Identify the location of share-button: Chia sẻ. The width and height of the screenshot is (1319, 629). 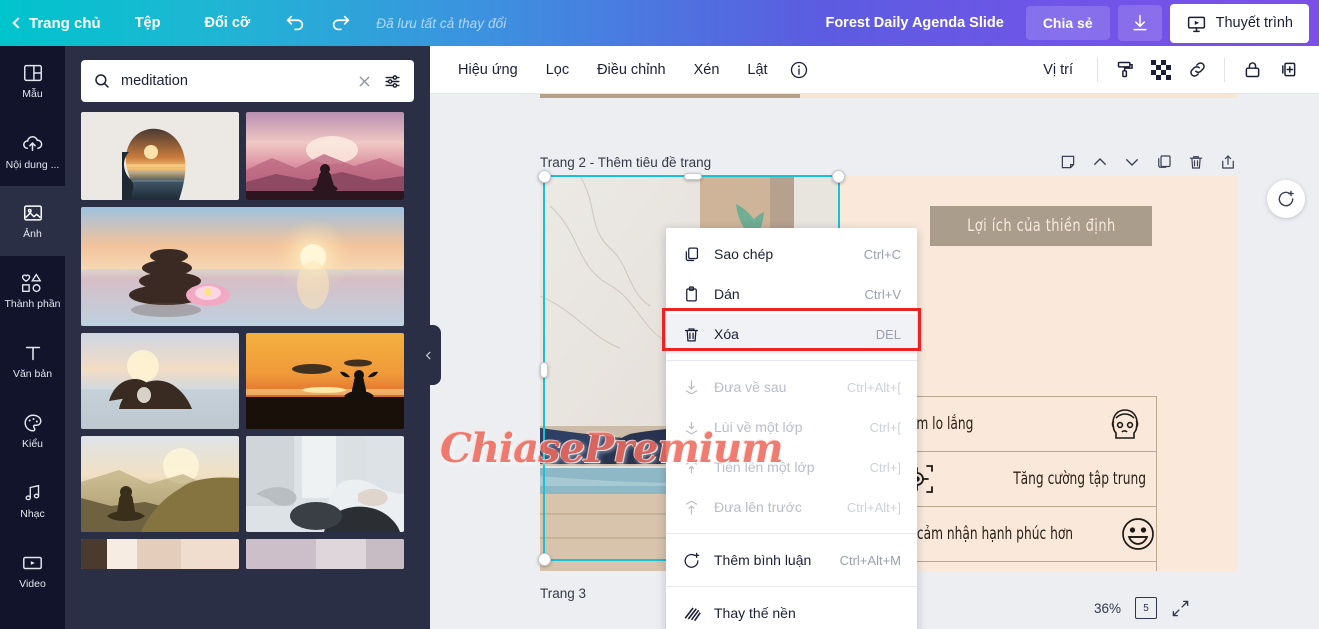
(1067, 23).